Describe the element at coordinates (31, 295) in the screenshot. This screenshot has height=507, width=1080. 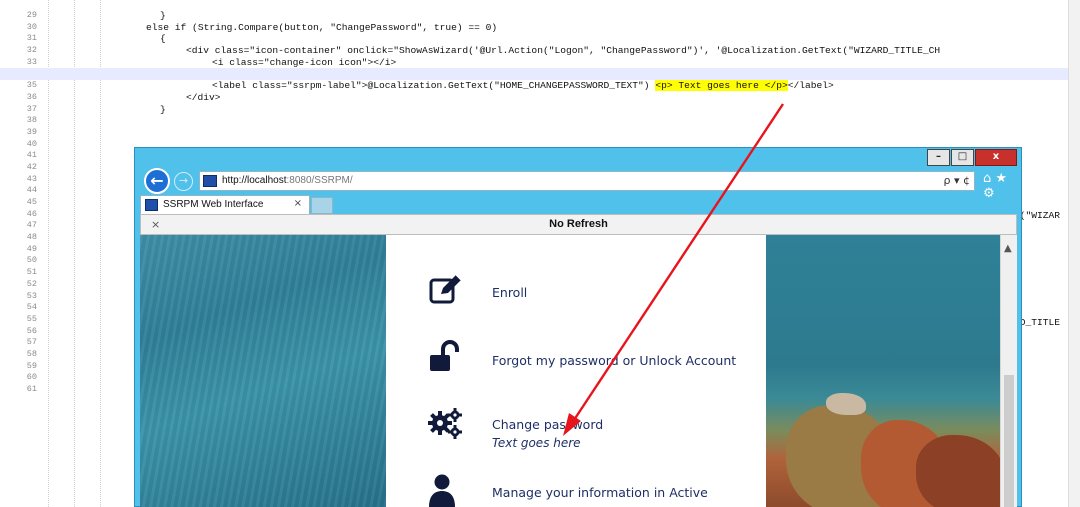
I see `line-number: 53` at that location.